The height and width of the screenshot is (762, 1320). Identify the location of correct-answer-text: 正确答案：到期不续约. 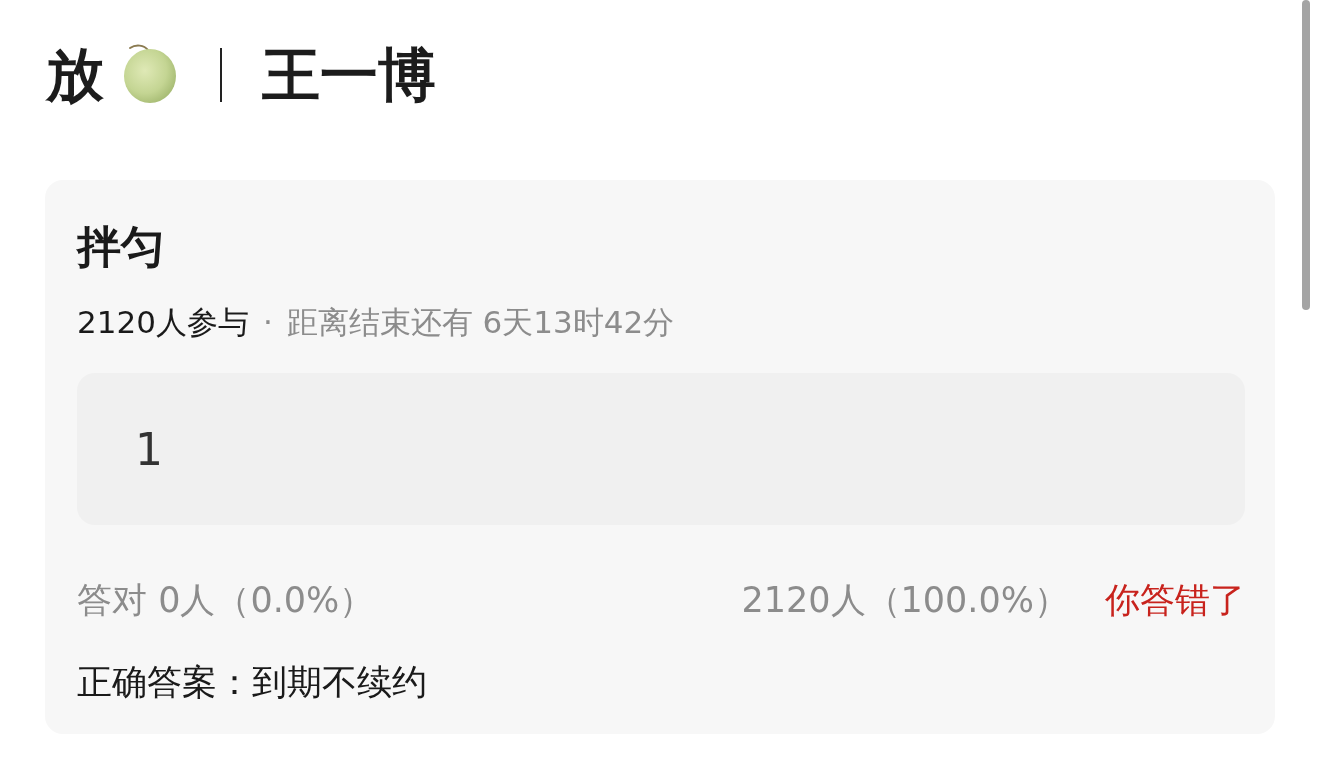
(252, 682).